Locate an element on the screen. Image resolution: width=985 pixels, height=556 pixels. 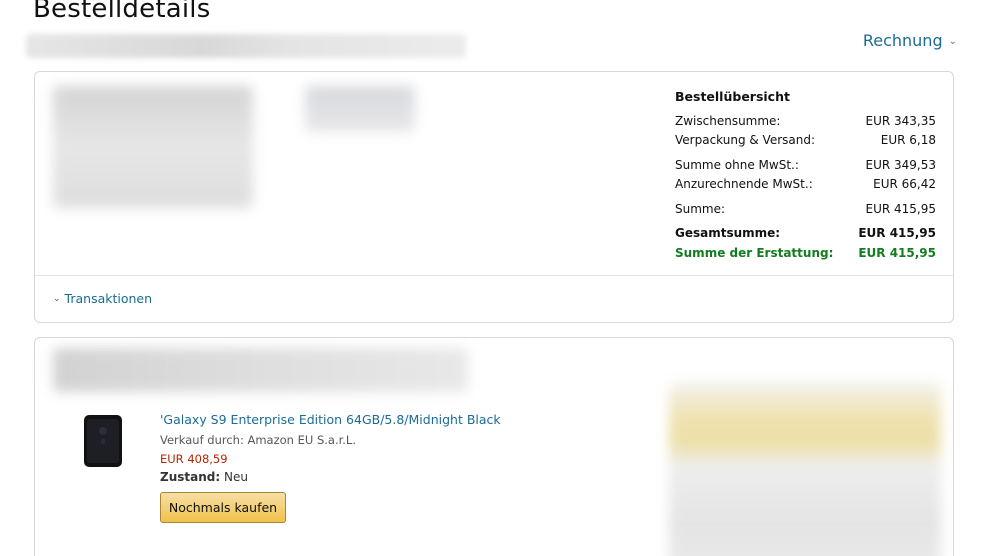
item-price: EUR 408,59 is located at coordinates (194, 459).